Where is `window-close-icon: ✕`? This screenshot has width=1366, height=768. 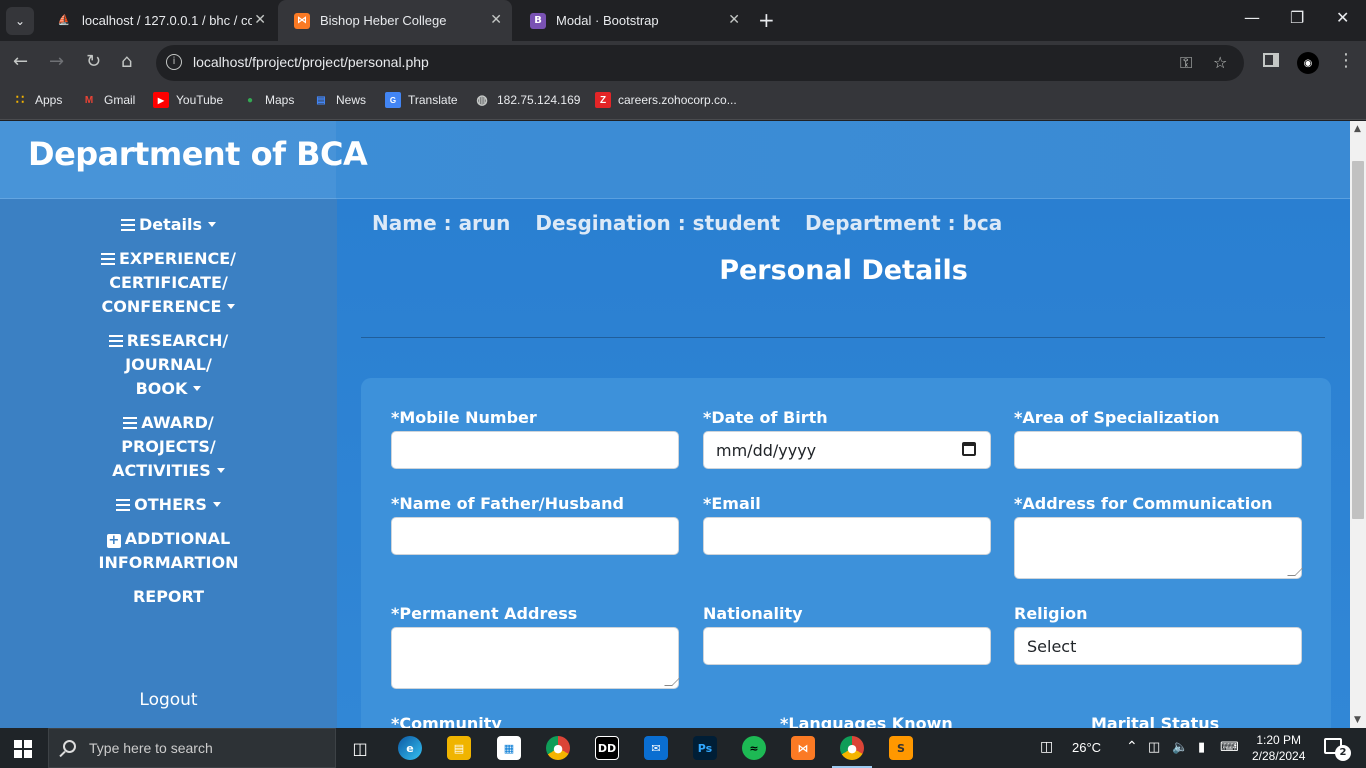
window-close-icon: ✕ is located at coordinates (1342, 17).